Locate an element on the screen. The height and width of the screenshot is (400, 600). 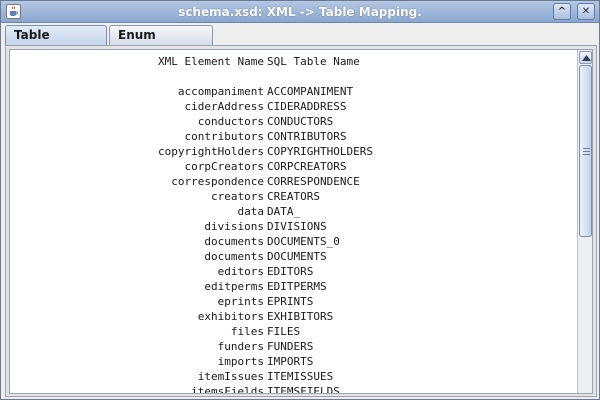
mapping-row: imports IMPORTS is located at coordinates (294, 361).